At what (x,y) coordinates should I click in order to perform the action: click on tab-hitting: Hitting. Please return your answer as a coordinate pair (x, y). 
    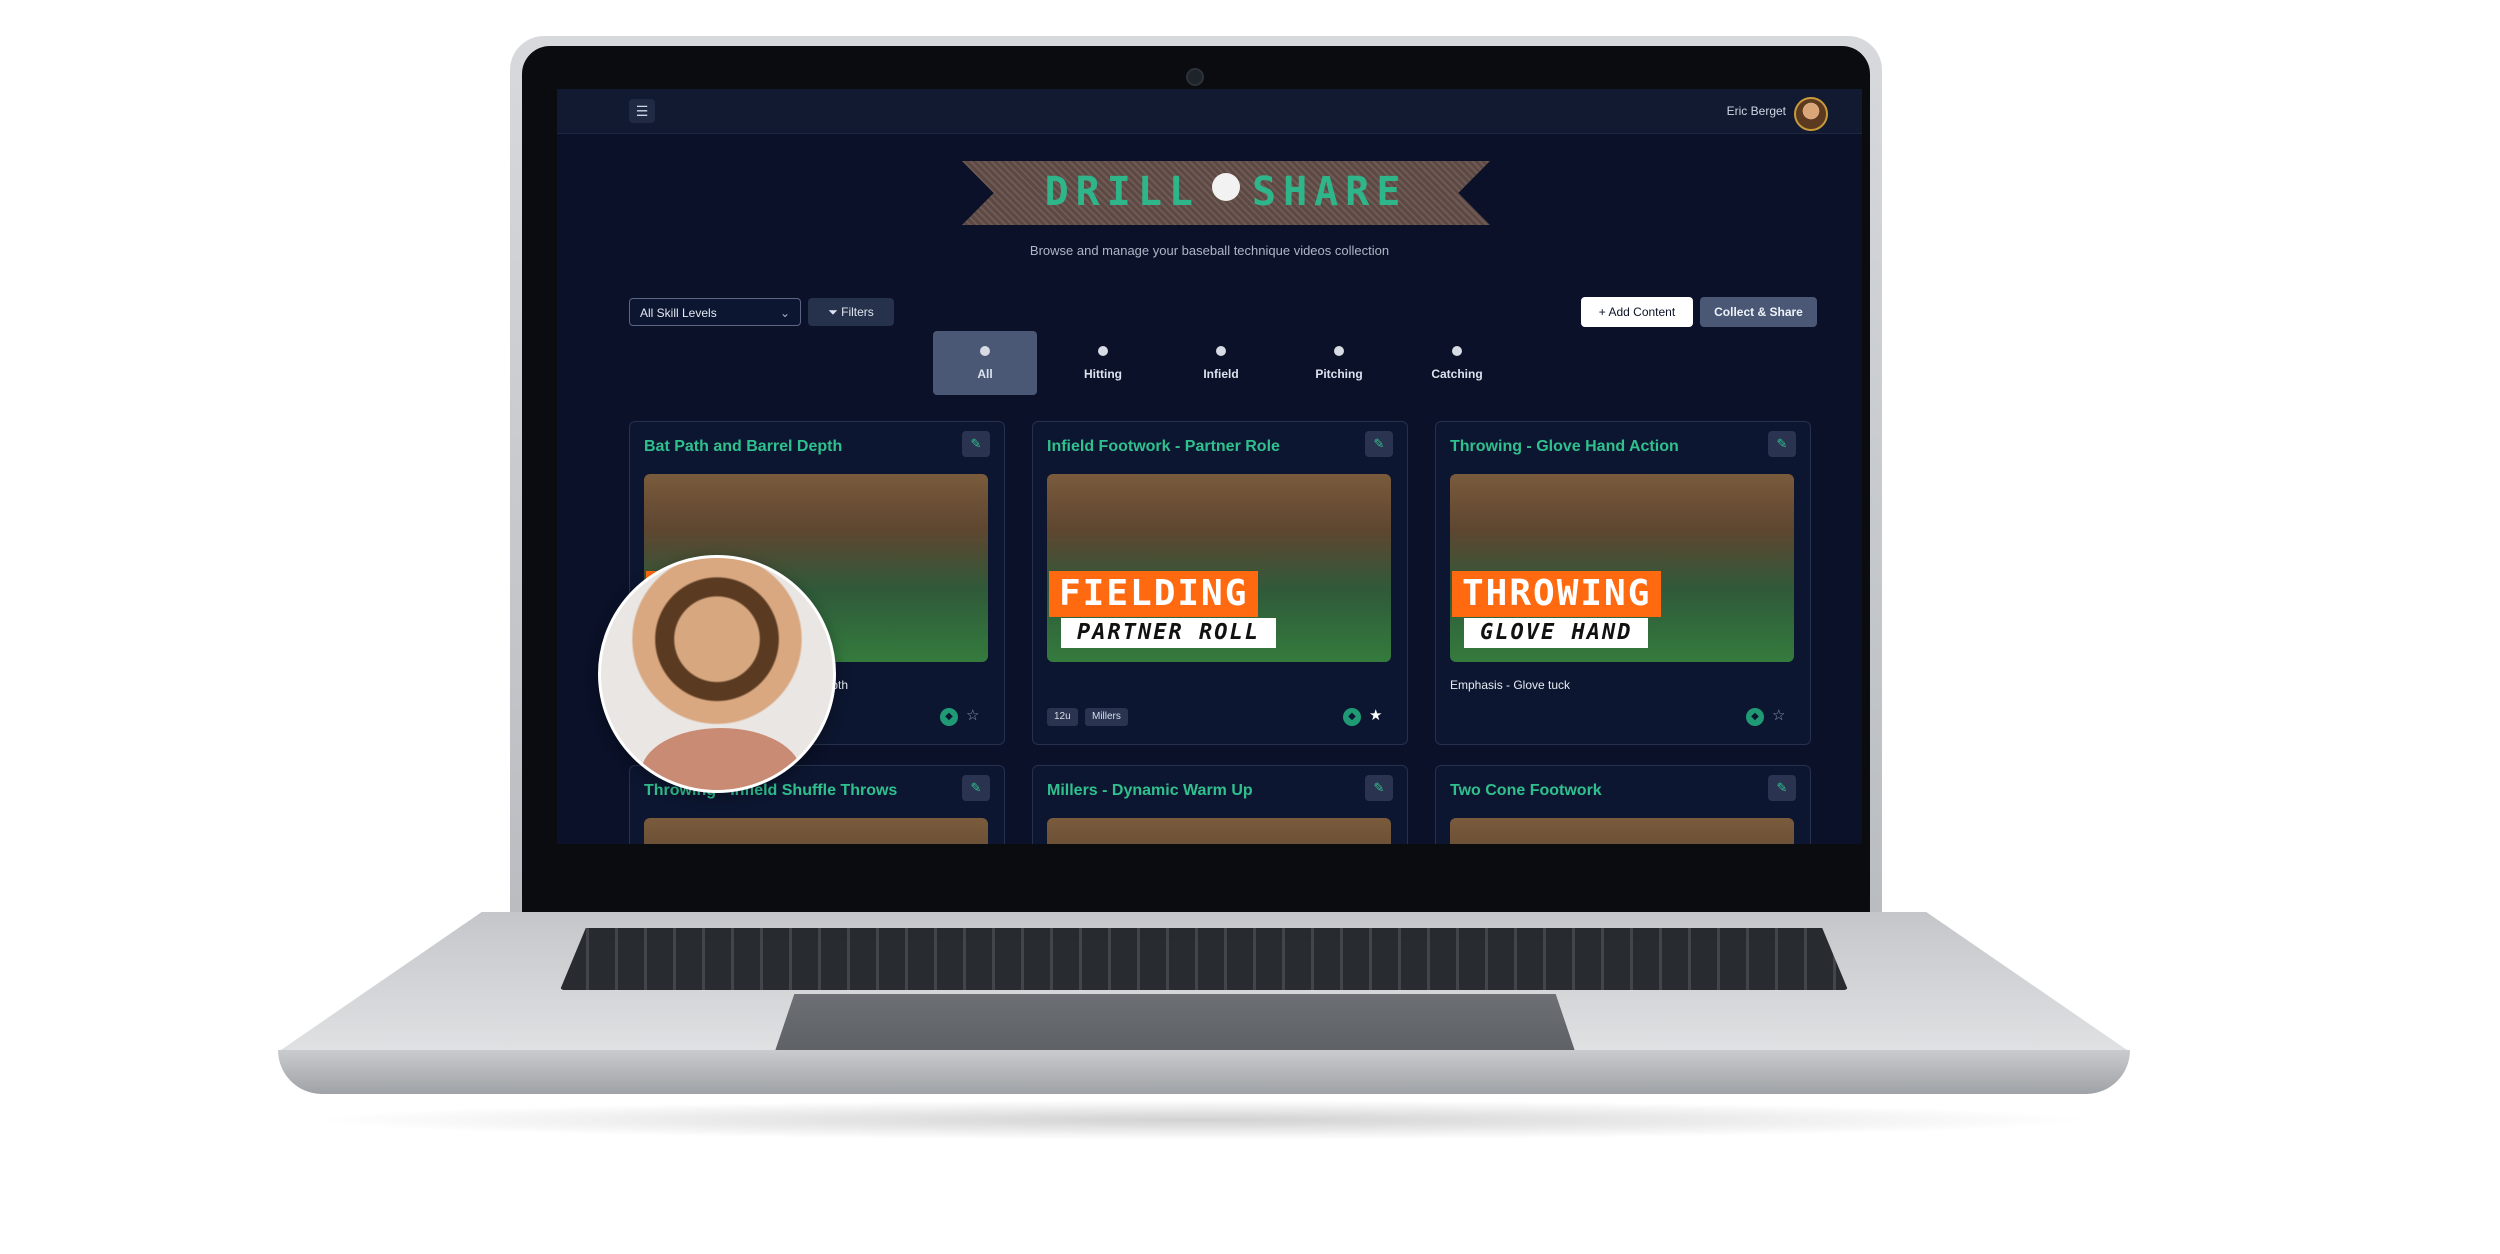
    Looking at the image, I should click on (1103, 363).